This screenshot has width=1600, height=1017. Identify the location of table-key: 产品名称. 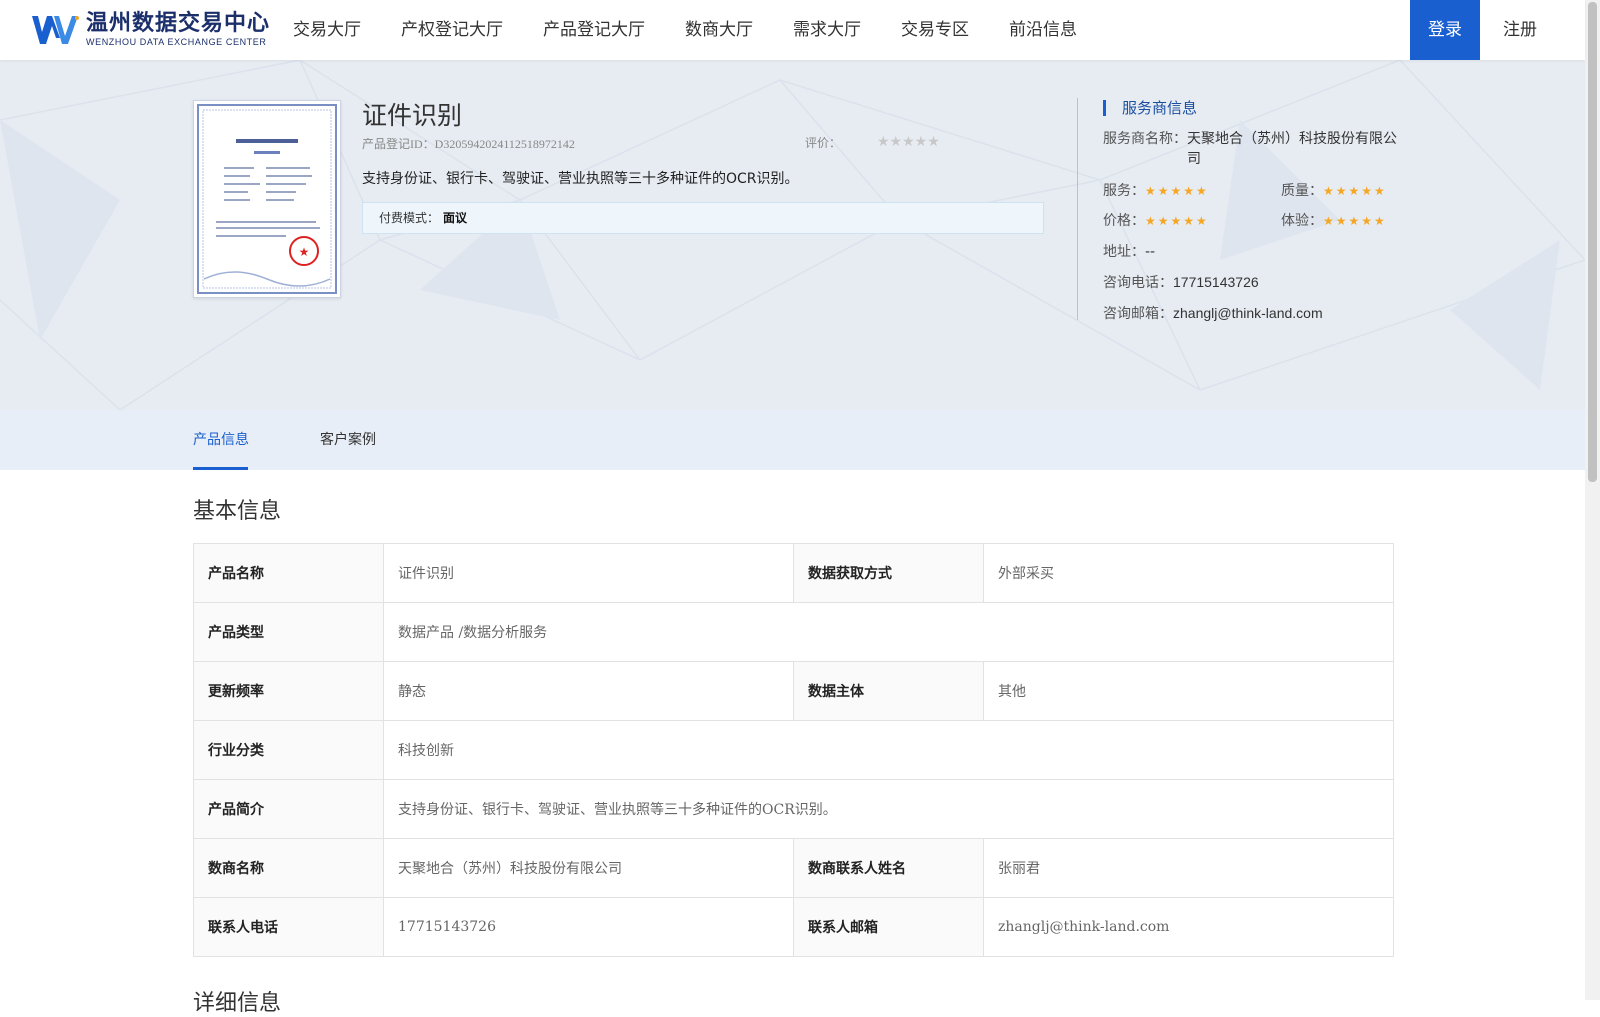
(288, 573).